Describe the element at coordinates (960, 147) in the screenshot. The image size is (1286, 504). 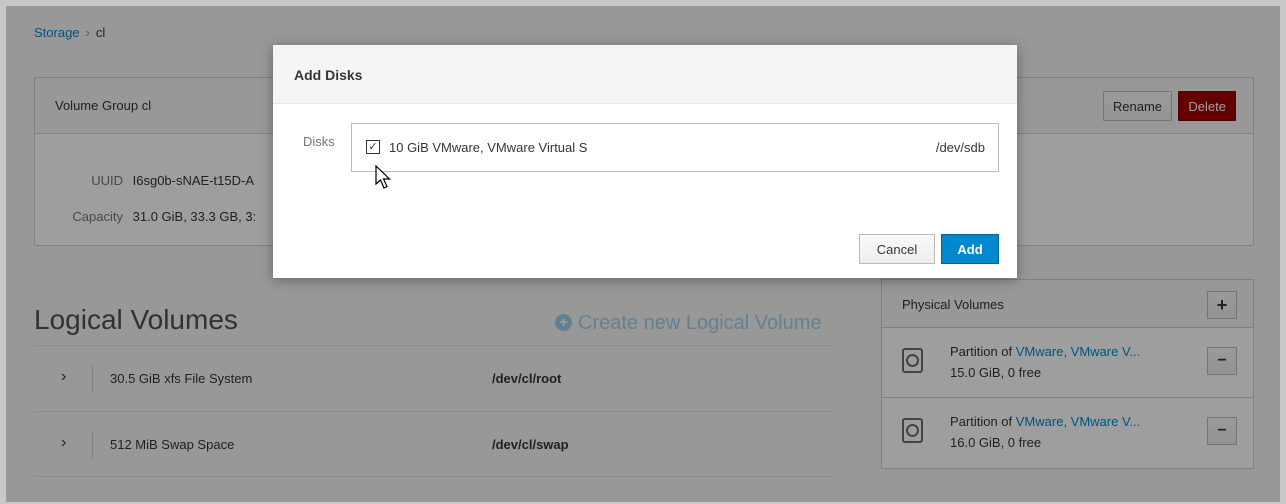
I see `disk-device: /dev/sdb` at that location.